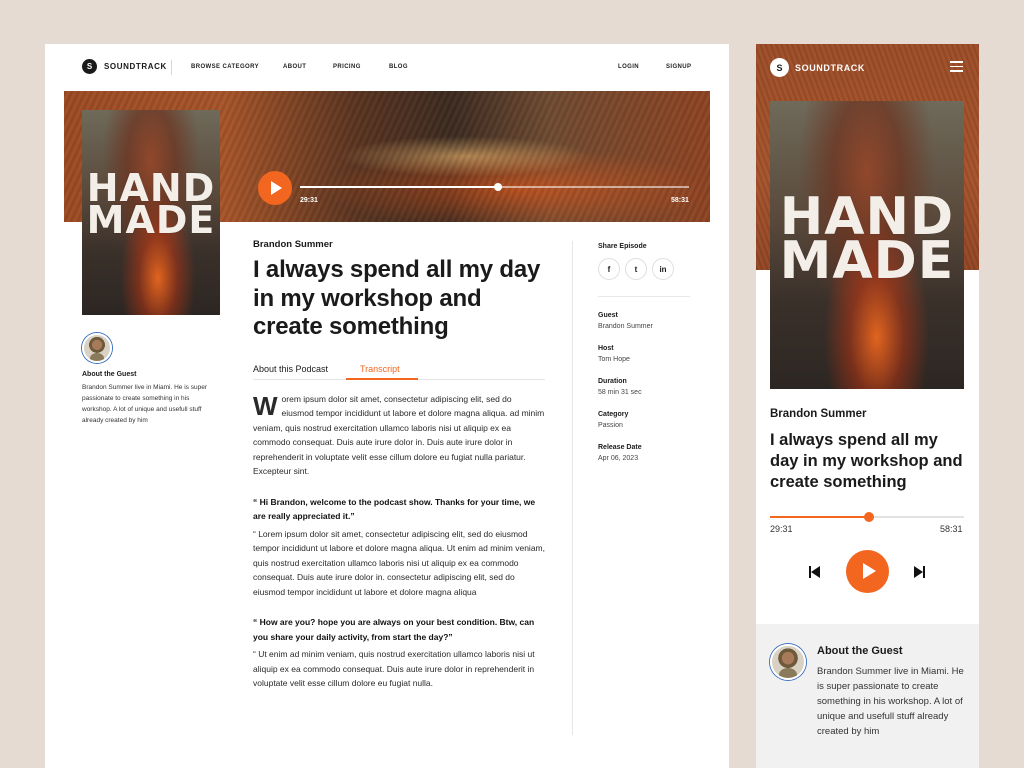 Image resolution: width=1024 pixels, height=768 pixels. I want to click on total-time: 58:31, so click(680, 200).